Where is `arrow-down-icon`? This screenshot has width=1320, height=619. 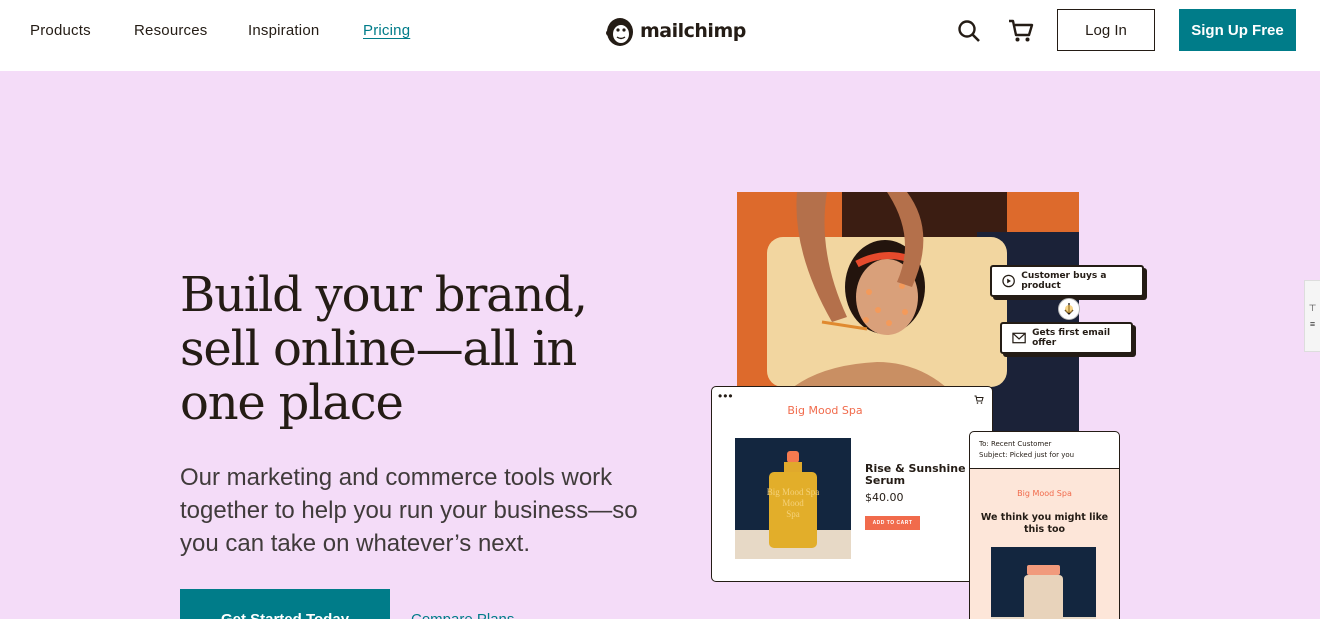 arrow-down-icon is located at coordinates (1069, 309).